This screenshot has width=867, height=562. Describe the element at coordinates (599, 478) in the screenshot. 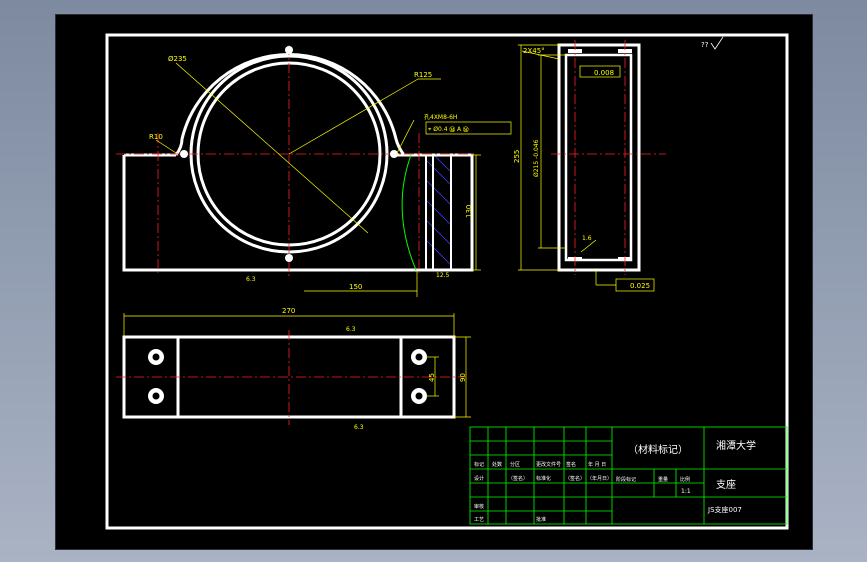

I see `svg-text: （年月日）` at that location.